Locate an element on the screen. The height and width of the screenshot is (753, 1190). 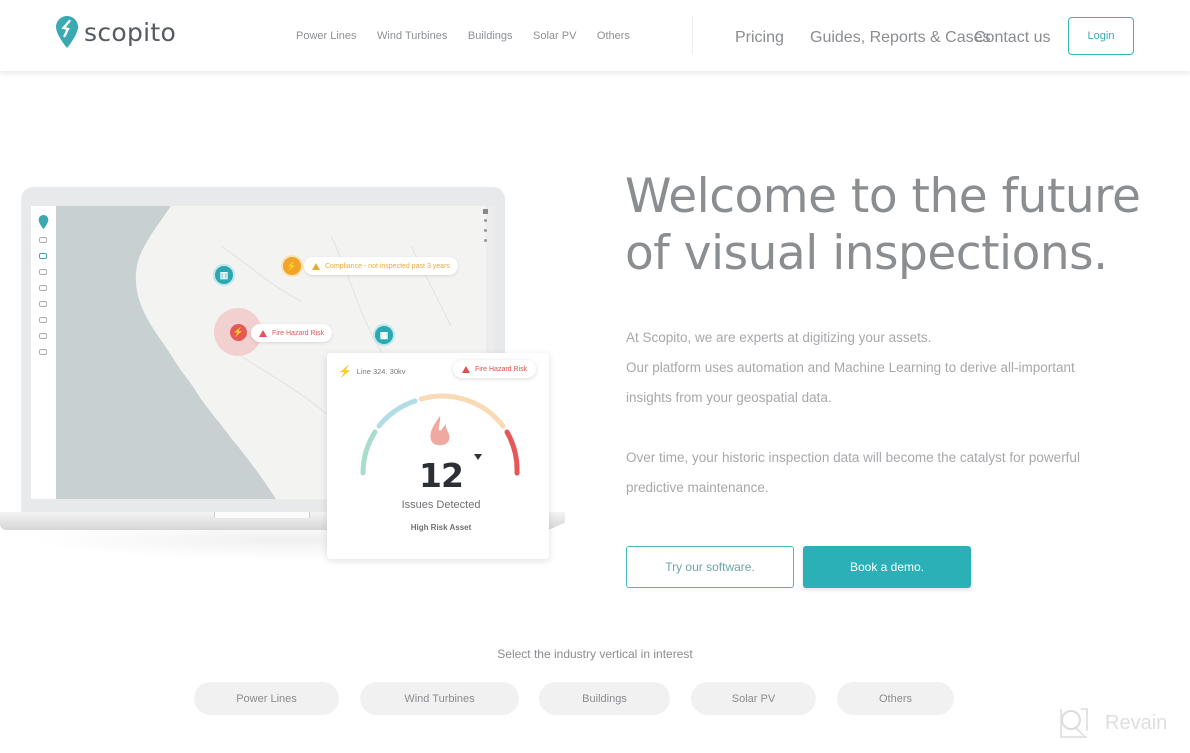
building-marker-icon: ▥ is located at coordinates (224, 275).